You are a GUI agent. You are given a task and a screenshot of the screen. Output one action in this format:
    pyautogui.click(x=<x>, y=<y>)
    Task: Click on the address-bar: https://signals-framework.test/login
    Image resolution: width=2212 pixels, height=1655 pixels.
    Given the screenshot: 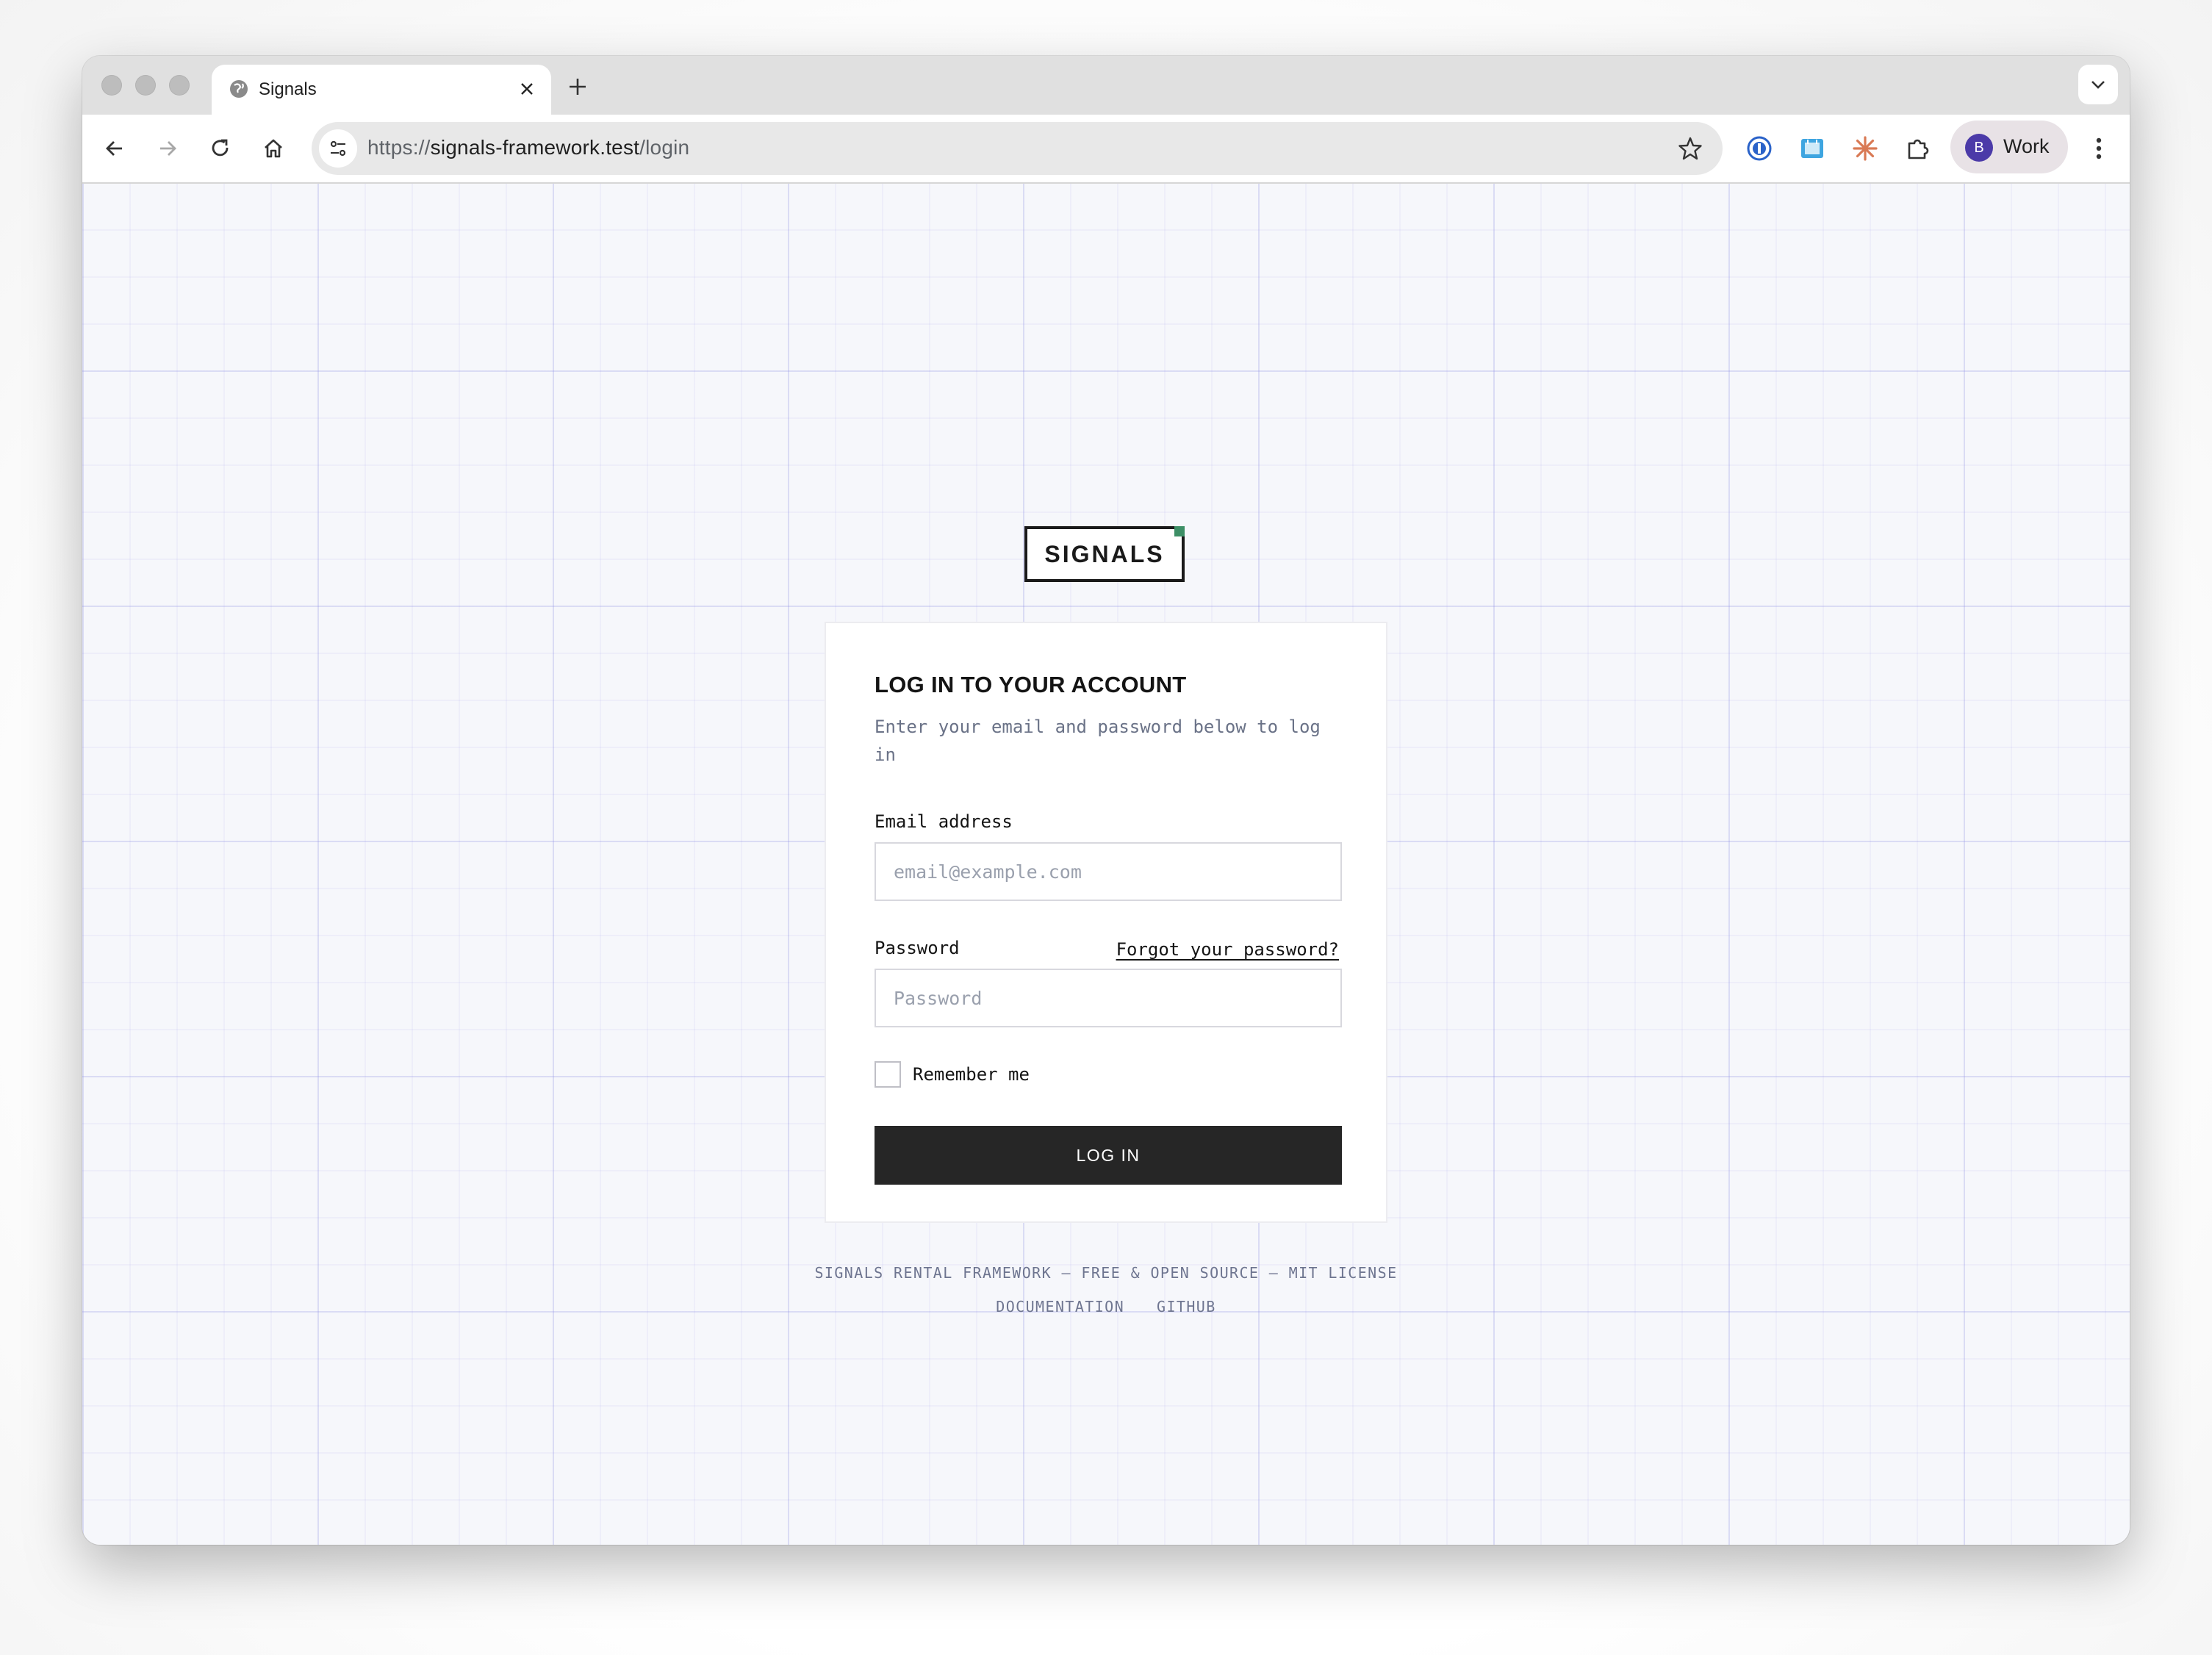 What is the action you would take?
    pyautogui.click(x=1017, y=148)
    